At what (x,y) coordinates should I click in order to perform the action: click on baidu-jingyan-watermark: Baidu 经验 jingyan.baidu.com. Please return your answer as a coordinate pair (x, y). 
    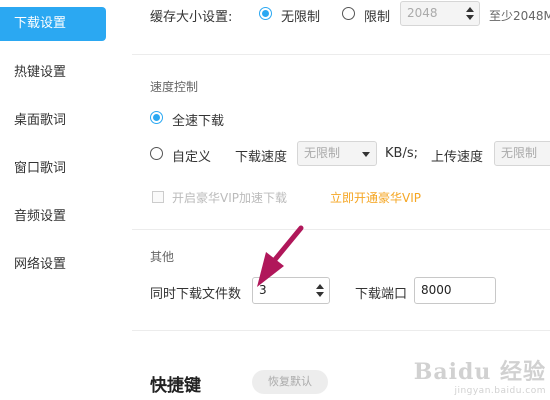
    Looking at the image, I should click on (480, 375).